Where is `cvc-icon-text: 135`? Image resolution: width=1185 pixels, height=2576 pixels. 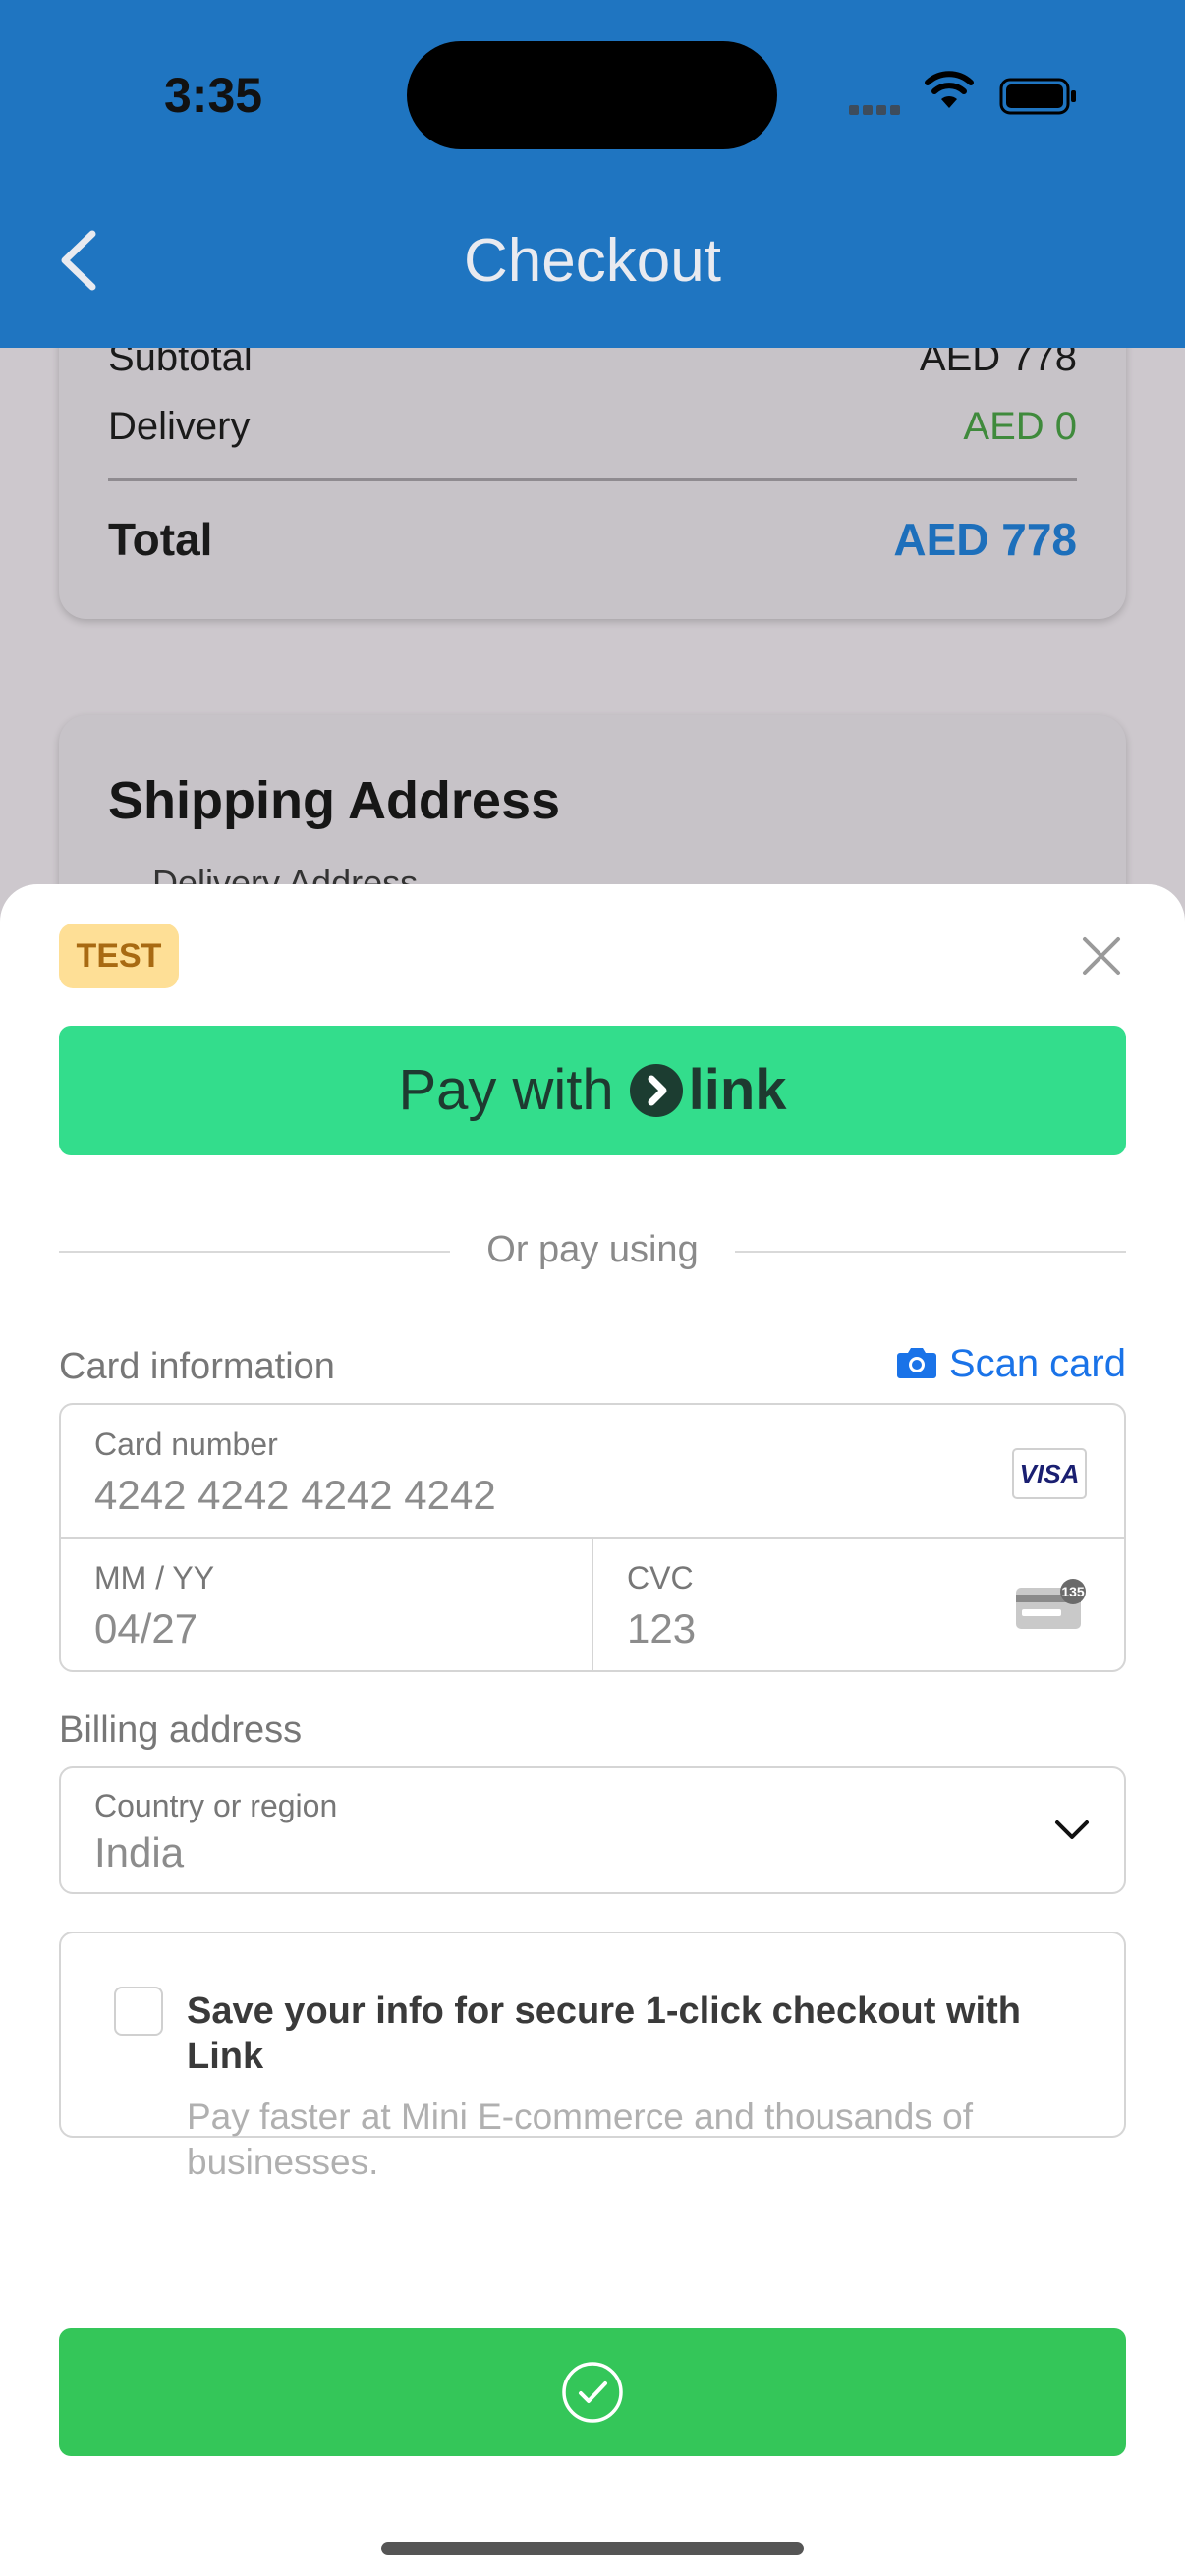 cvc-icon-text: 135 is located at coordinates (1073, 1591).